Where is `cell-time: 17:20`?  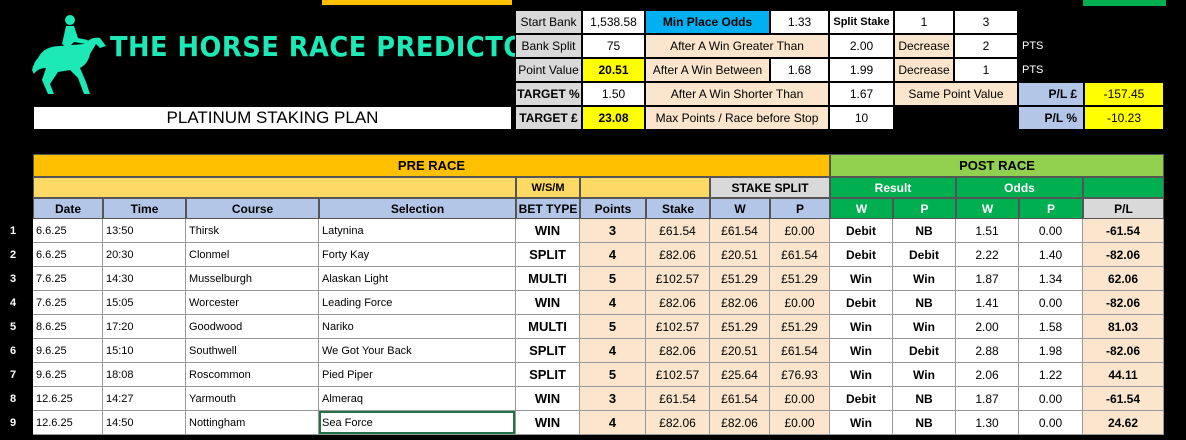
cell-time: 17:20 is located at coordinates (144, 327).